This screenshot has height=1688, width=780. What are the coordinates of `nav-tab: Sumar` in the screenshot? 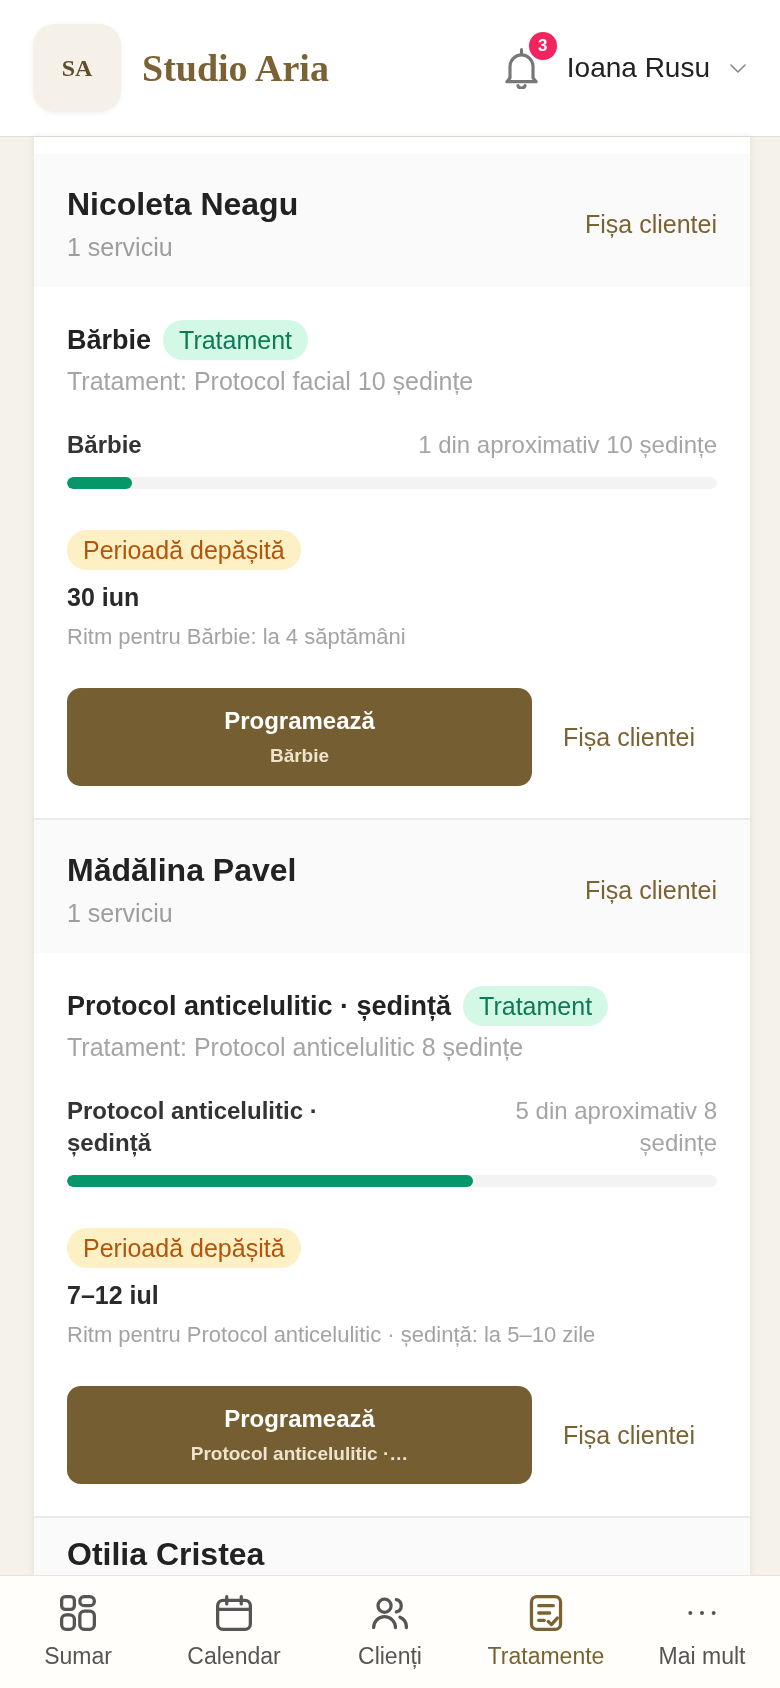 It's located at (78, 1623).